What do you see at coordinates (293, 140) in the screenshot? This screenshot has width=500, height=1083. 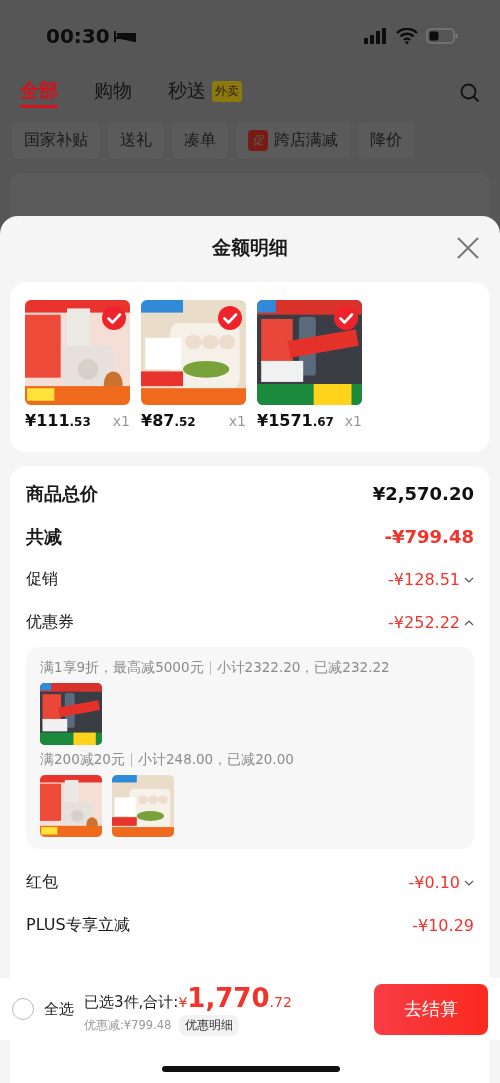 I see `filter-chip: 促 跨店满减` at bounding box center [293, 140].